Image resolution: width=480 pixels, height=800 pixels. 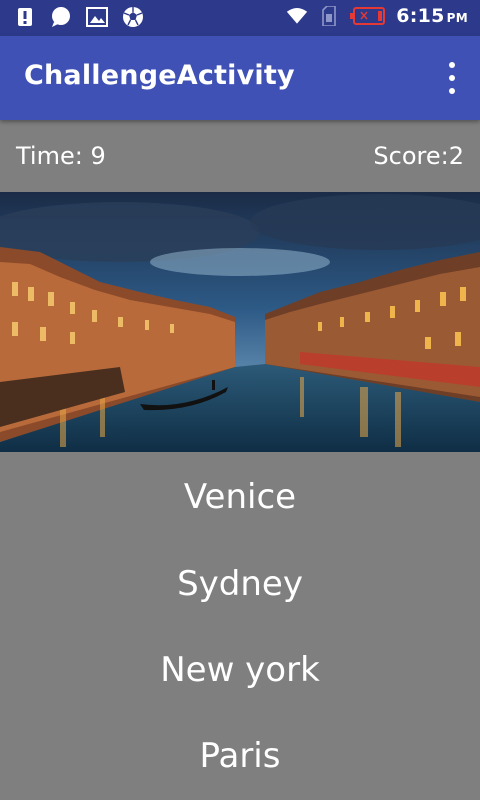 I want to click on answer-option-sydney: Sydney, so click(x=240, y=584).